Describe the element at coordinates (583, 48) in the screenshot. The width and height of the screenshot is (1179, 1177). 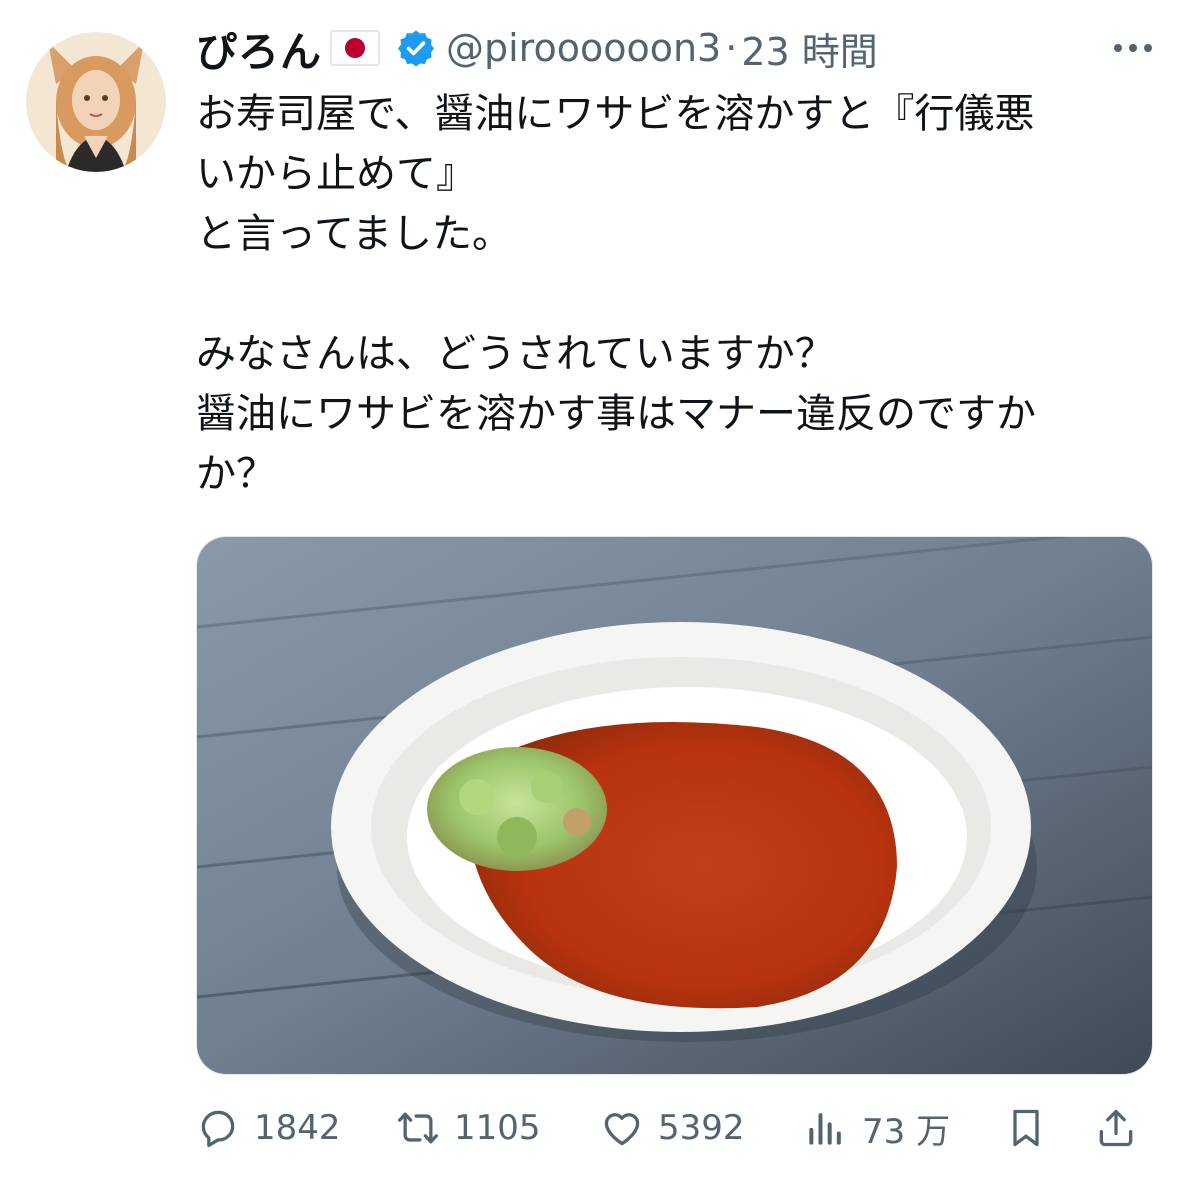
I see `user-handle: @piroooooon3` at that location.